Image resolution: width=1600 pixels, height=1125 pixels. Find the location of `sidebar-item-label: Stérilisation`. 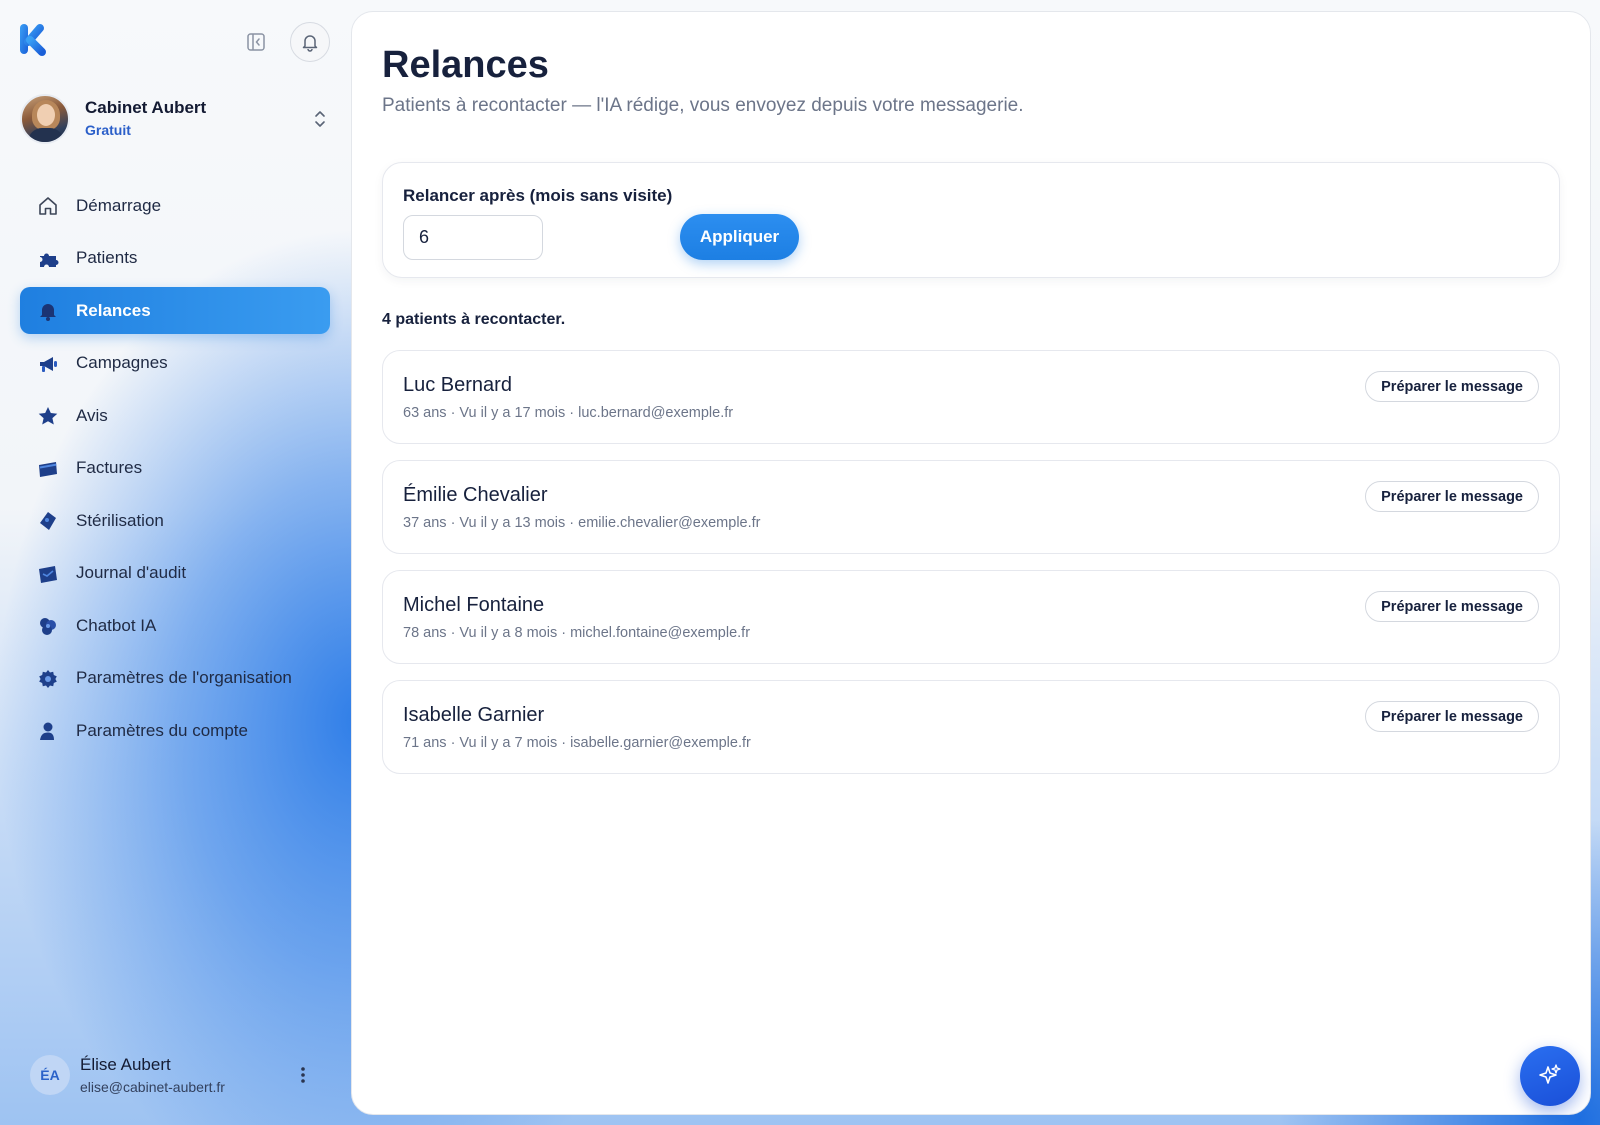

sidebar-item-label: Stérilisation is located at coordinates (120, 520).